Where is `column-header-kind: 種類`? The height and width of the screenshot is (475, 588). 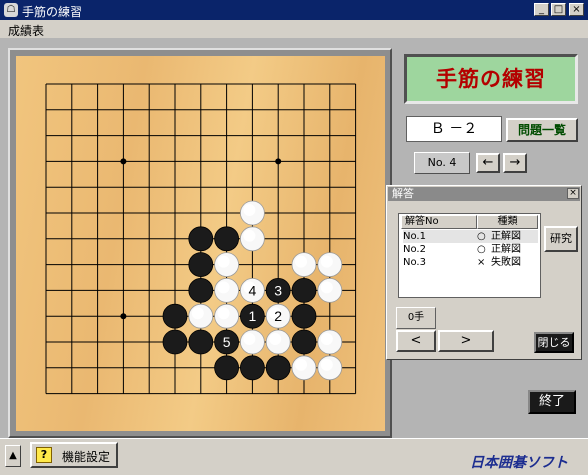
column-header-kind: 種類 is located at coordinates (507, 222).